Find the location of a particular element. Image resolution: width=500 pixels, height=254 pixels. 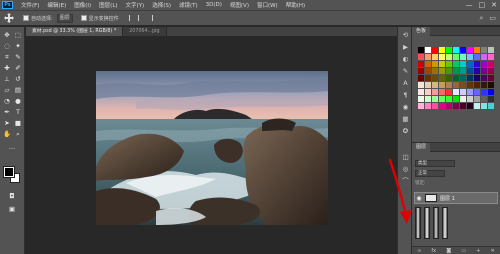

align-right-icon is located at coordinates (150, 18).